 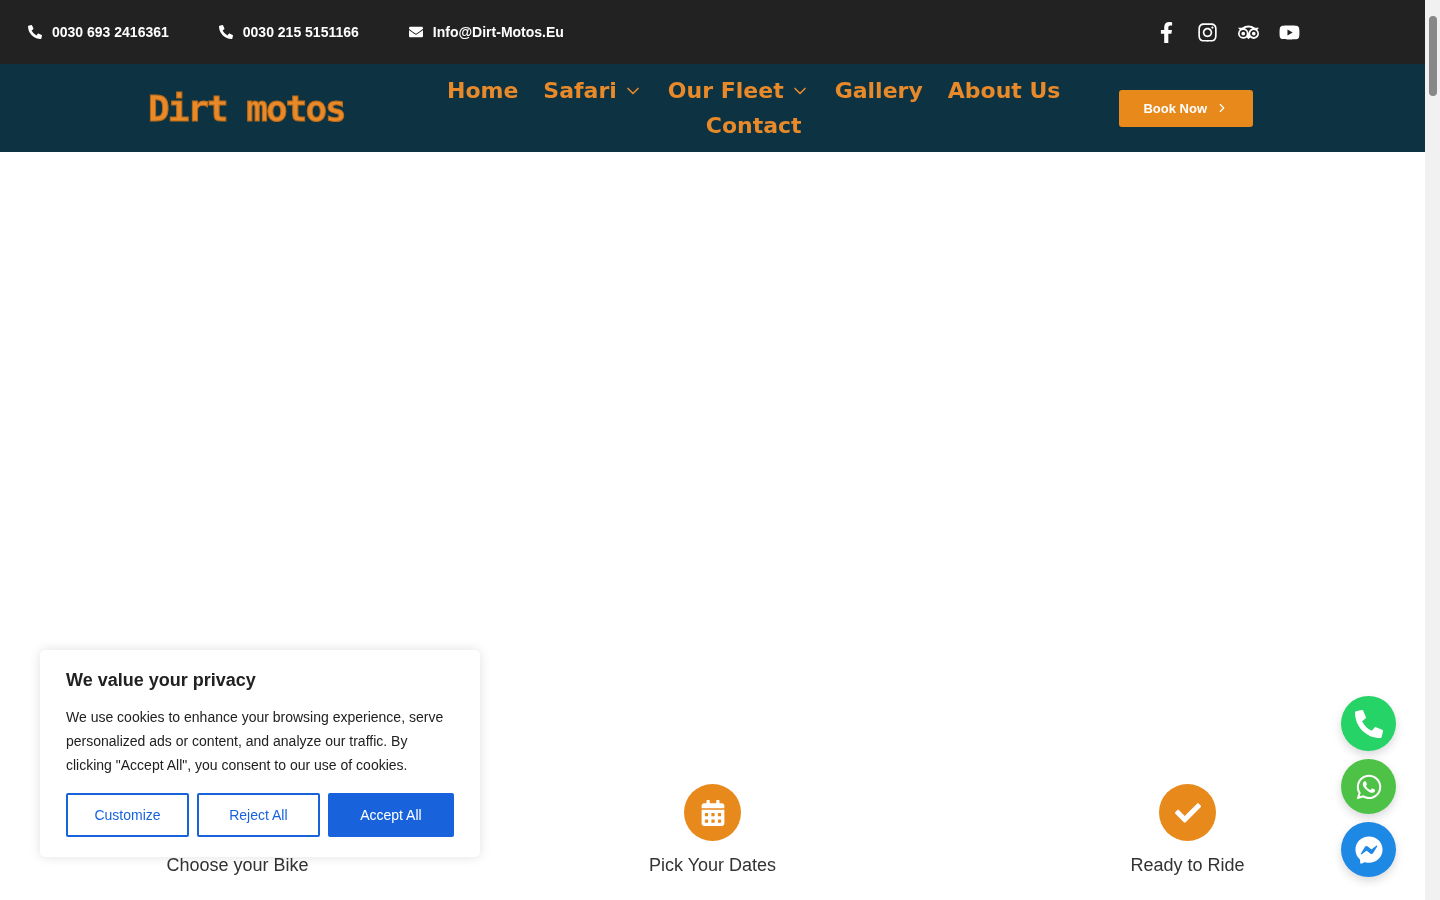 What do you see at coordinates (593, 90) in the screenshot?
I see `nav-link: Safari` at bounding box center [593, 90].